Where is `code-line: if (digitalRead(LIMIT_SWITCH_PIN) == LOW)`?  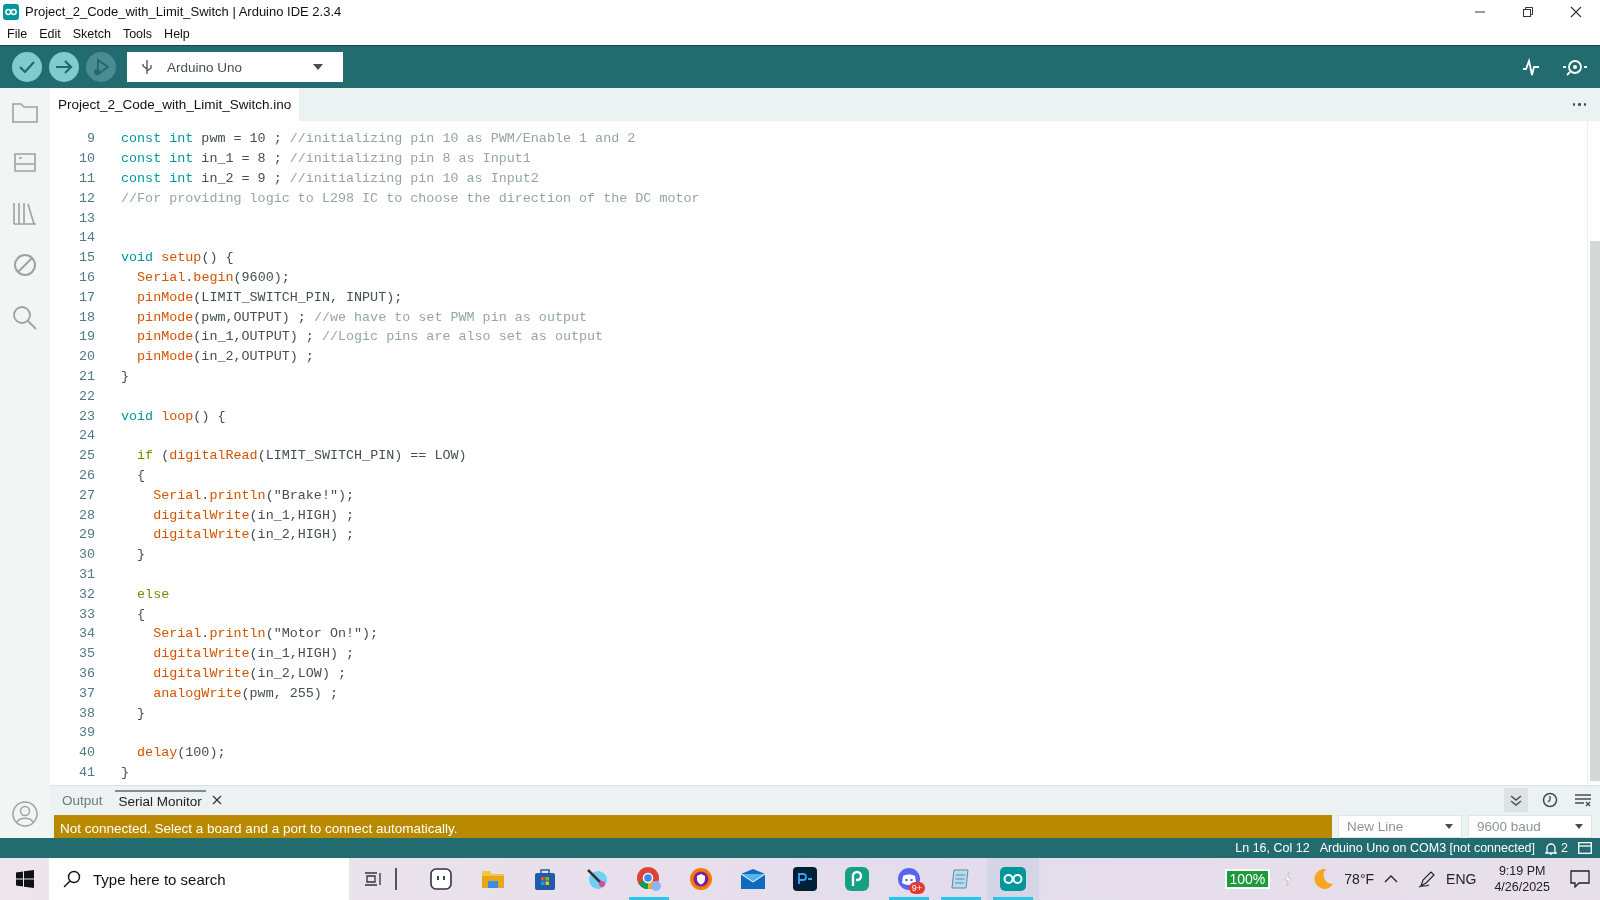
code-line: if (digitalRead(LIMIT_SWITCH_PIN) == LOW) is located at coordinates (301, 456).